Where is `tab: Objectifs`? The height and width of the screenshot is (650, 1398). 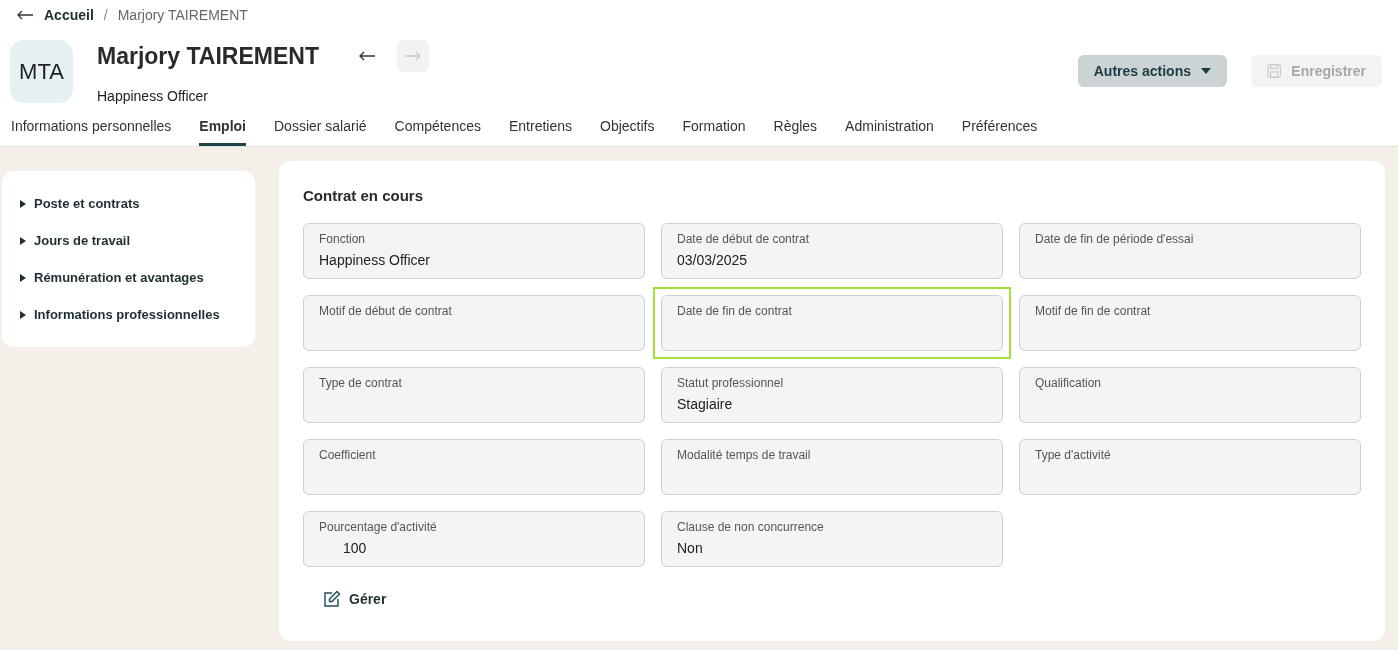 tab: Objectifs is located at coordinates (627, 129).